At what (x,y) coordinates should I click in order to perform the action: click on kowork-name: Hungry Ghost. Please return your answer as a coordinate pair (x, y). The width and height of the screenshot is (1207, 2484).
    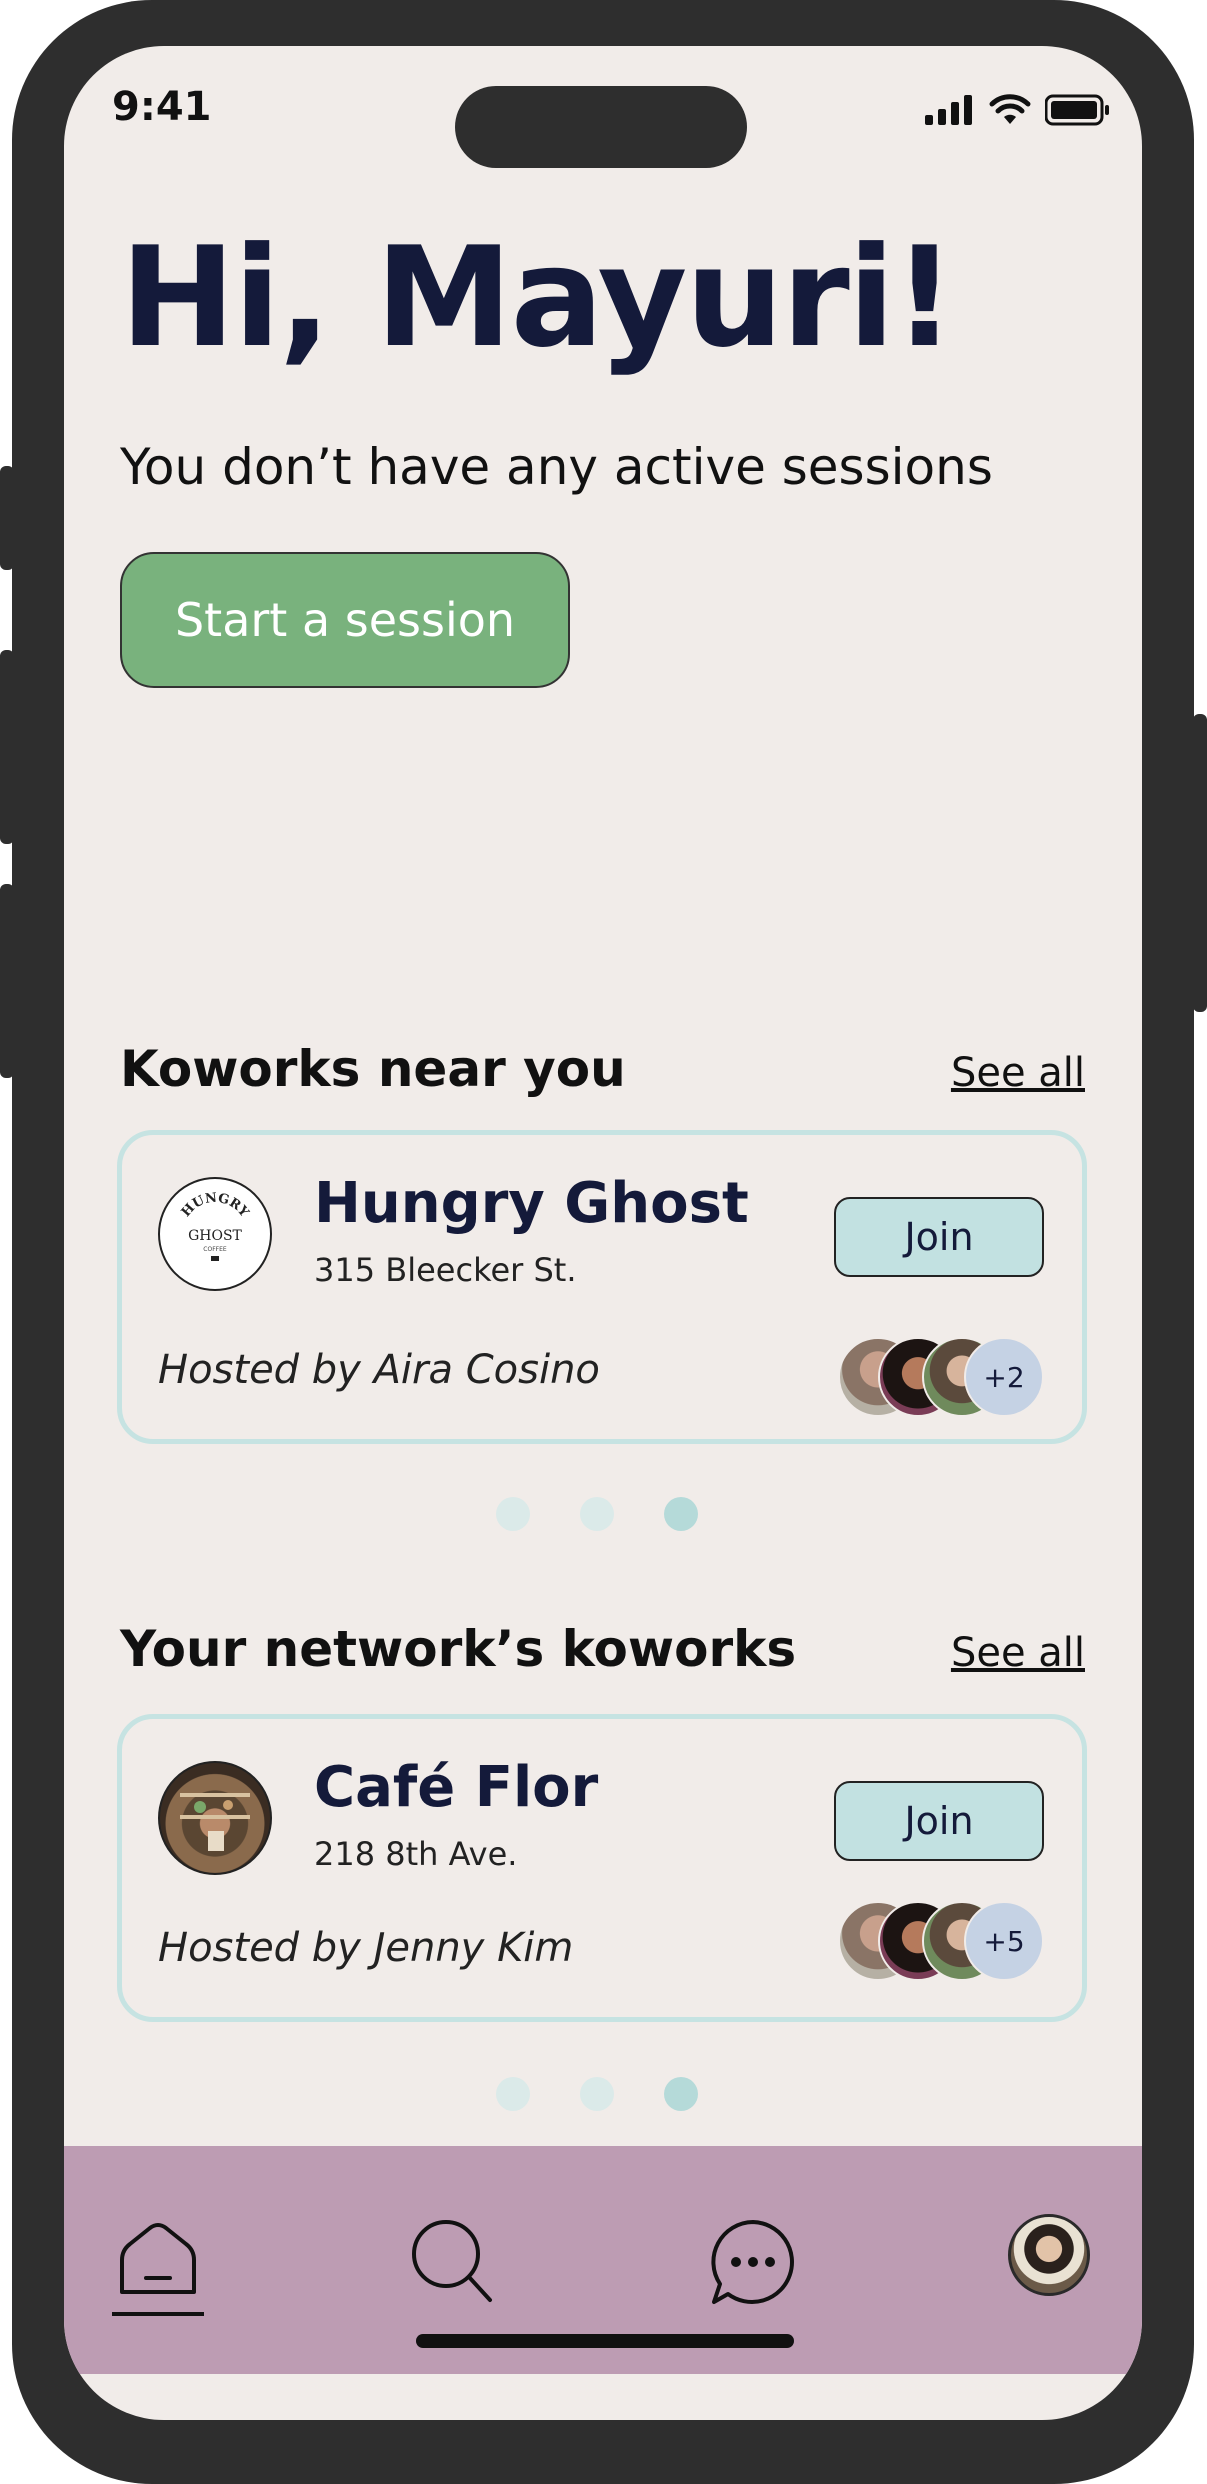
    Looking at the image, I should click on (531, 1203).